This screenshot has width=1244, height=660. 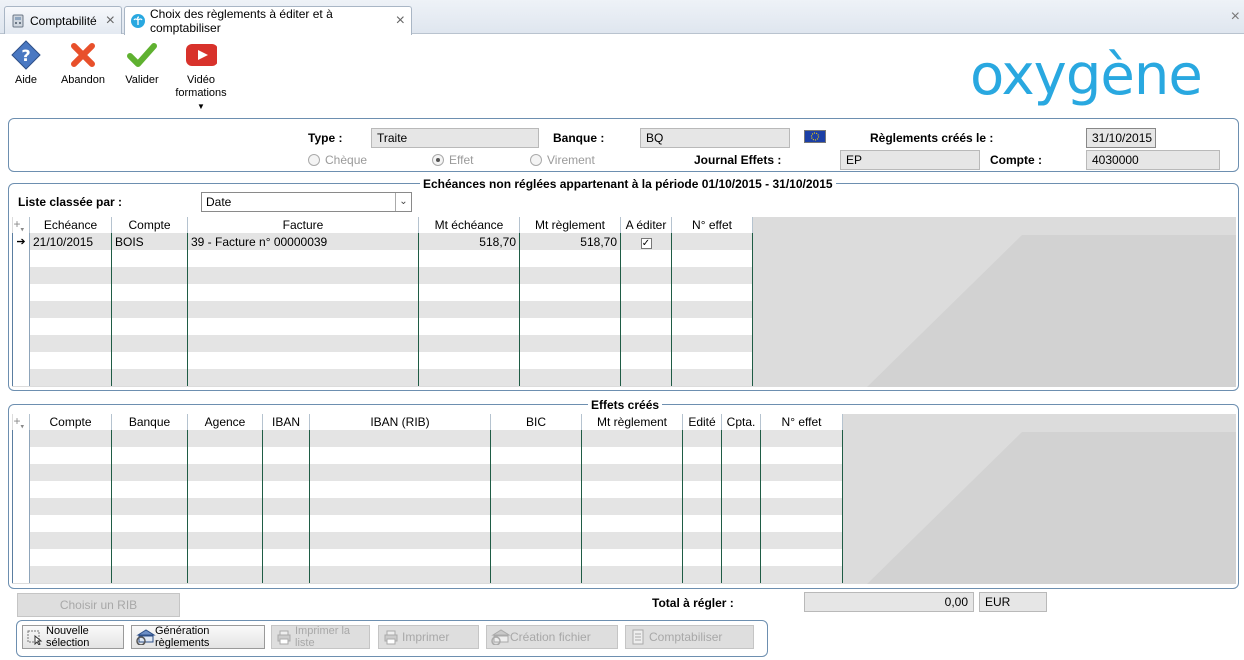 I want to click on col-iban-rib: IBAN (RIB), so click(x=400, y=422).